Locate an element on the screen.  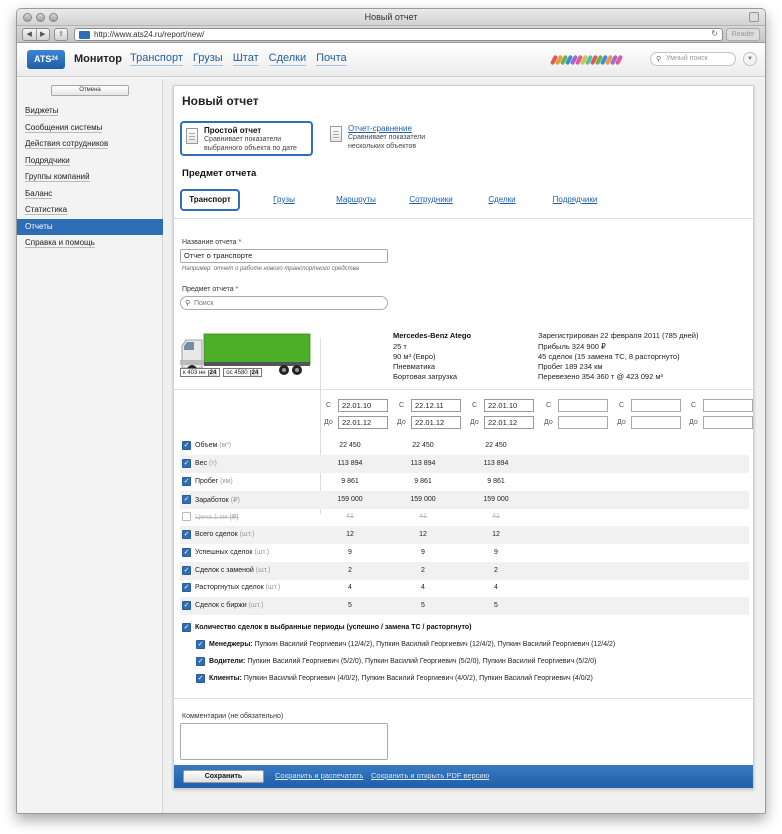
period-5-to-input is located at coordinates (656, 422).